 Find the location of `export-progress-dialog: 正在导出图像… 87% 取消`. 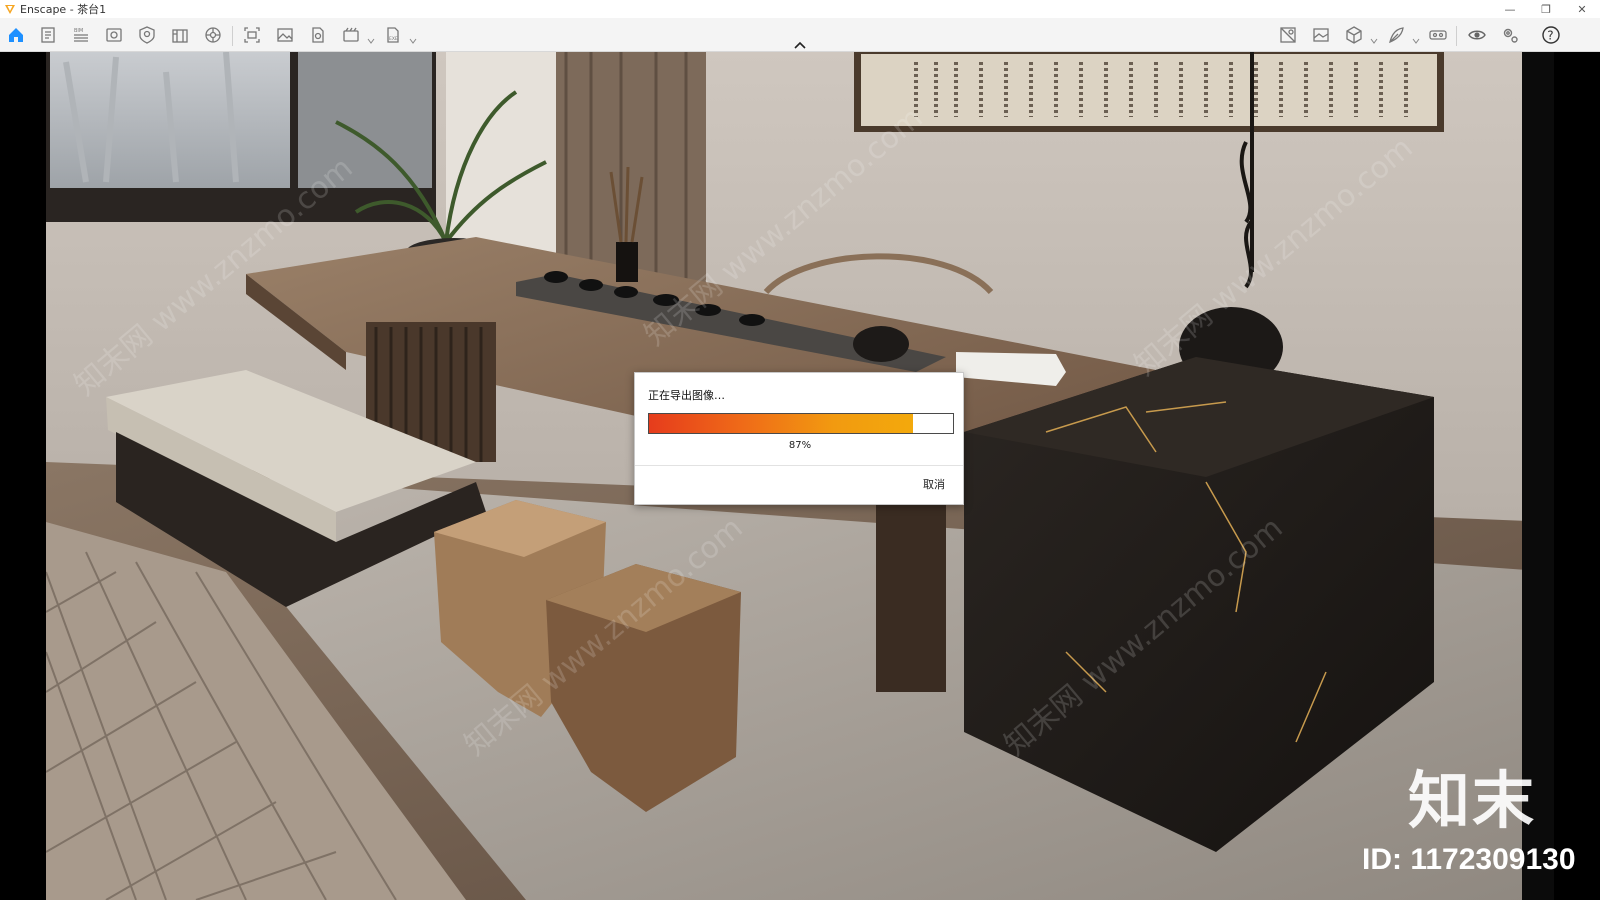

export-progress-dialog: 正在导出图像… 87% 取消 is located at coordinates (799, 438).